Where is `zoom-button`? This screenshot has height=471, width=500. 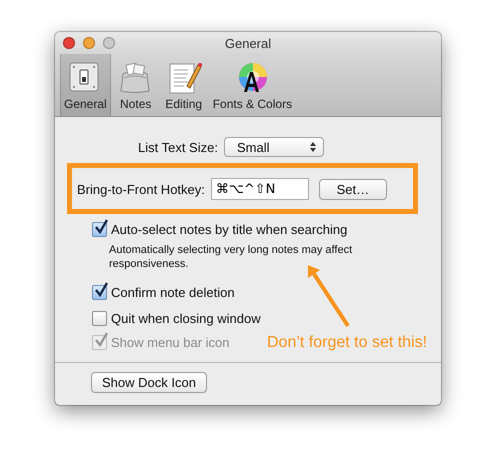 zoom-button is located at coordinates (109, 43).